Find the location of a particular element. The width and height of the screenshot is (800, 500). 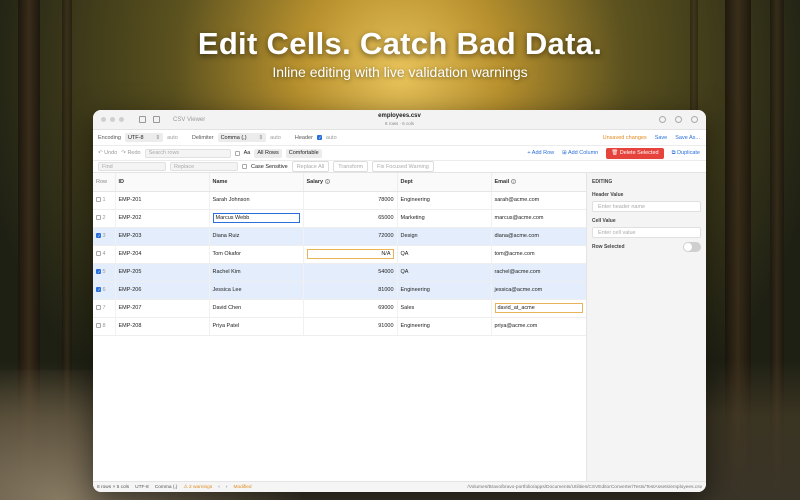

cell-email: priya@acme.com is located at coordinates (539, 326).